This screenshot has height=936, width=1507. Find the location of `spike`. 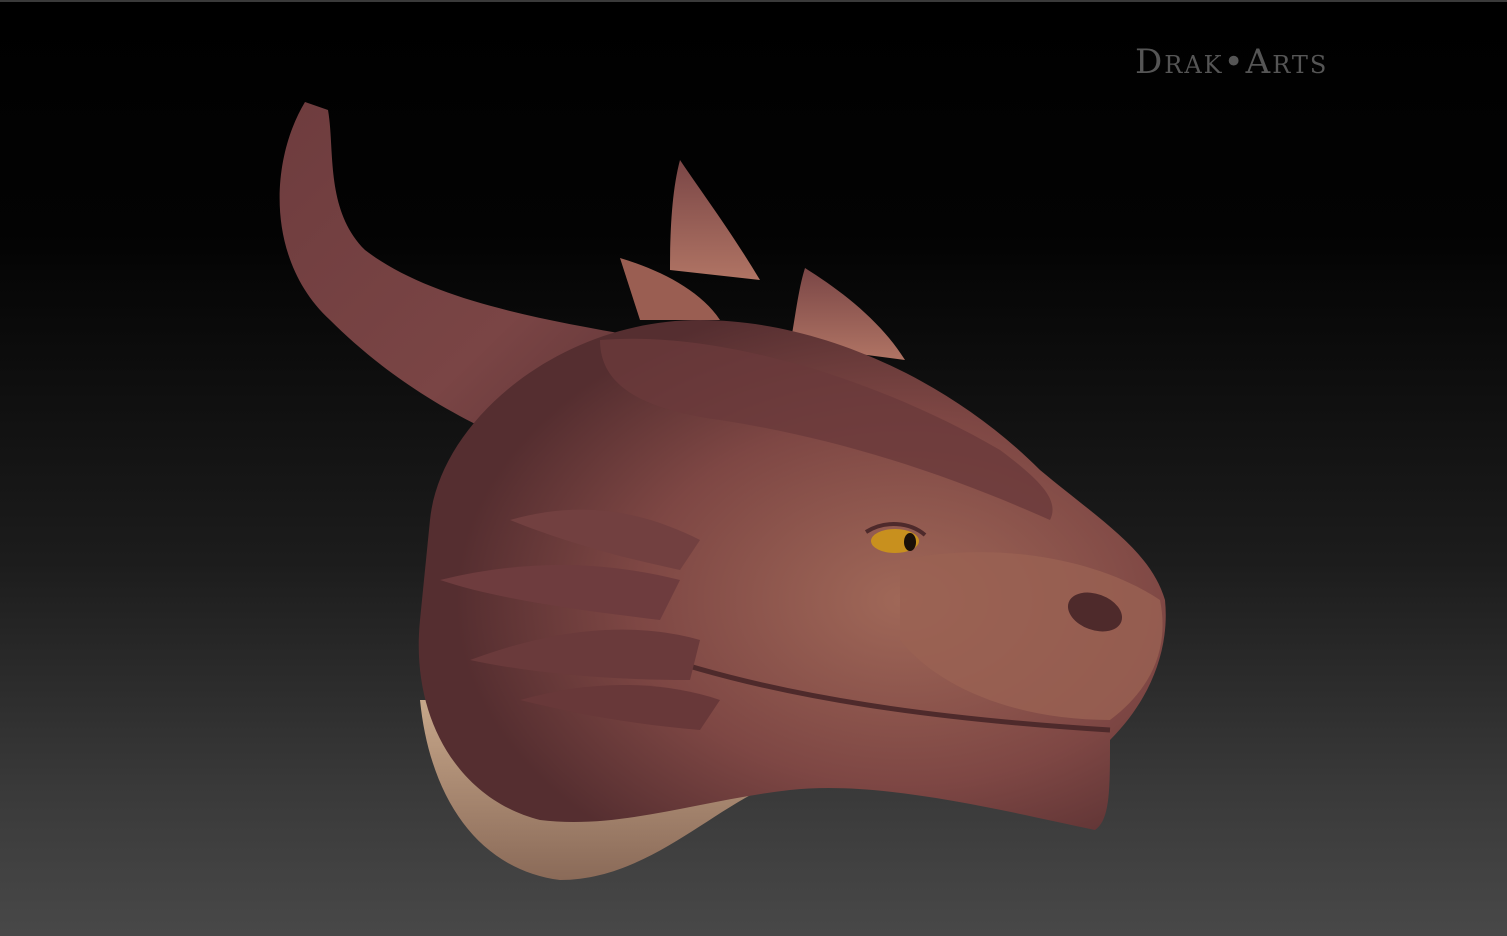

spike is located at coordinates (715, 220).